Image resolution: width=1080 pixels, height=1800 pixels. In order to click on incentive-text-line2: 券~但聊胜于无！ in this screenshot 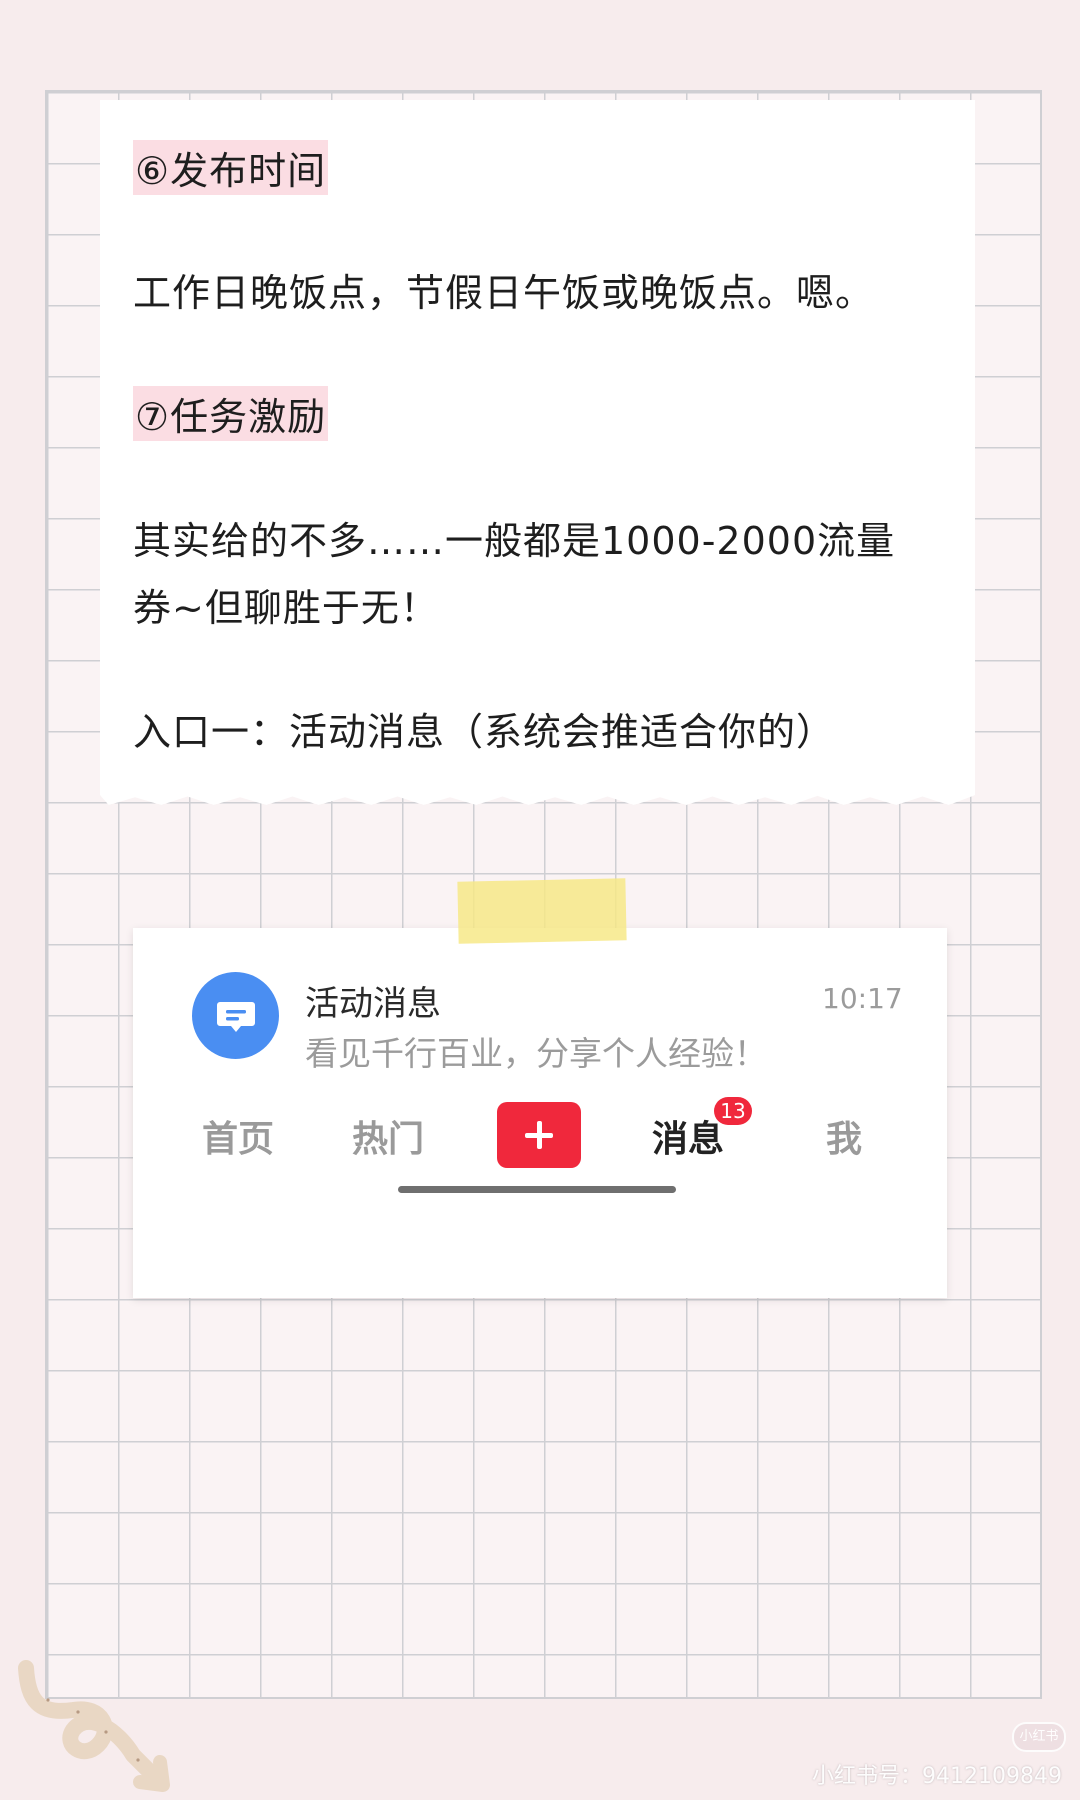, I will do `click(286, 608)`.